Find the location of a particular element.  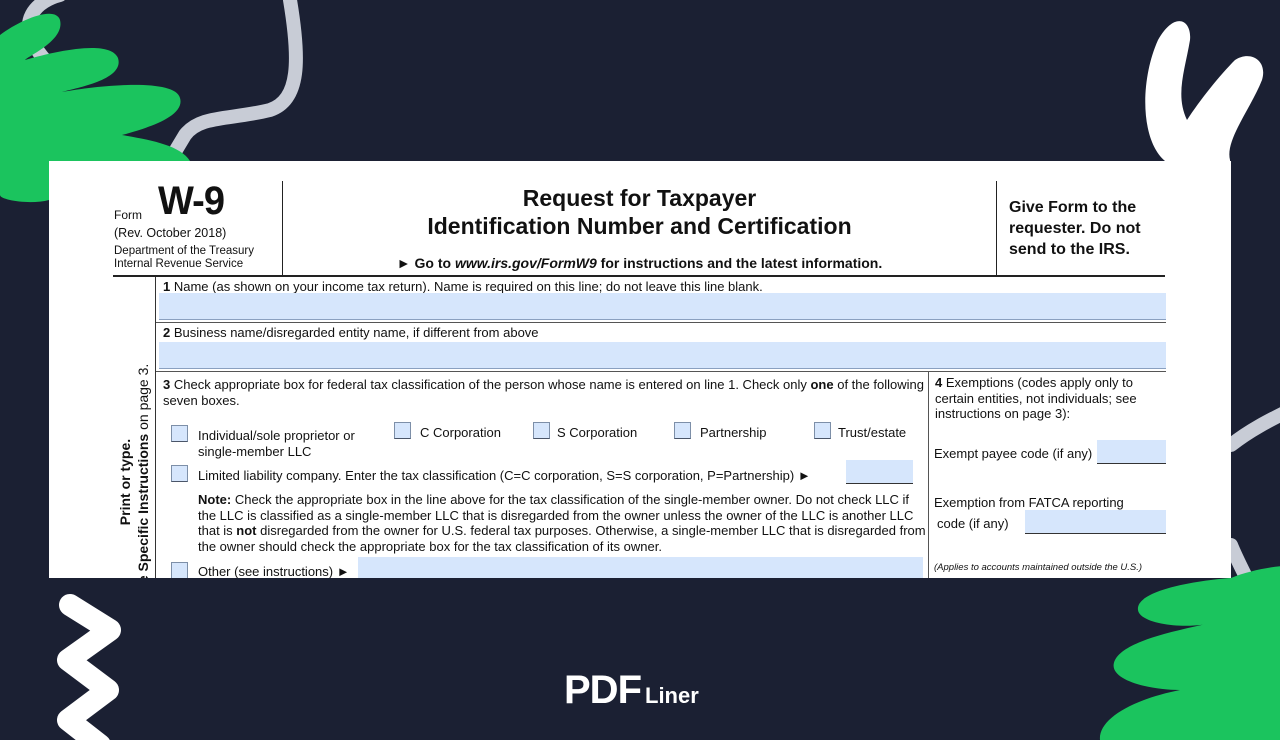

business-name-input is located at coordinates (662, 355).